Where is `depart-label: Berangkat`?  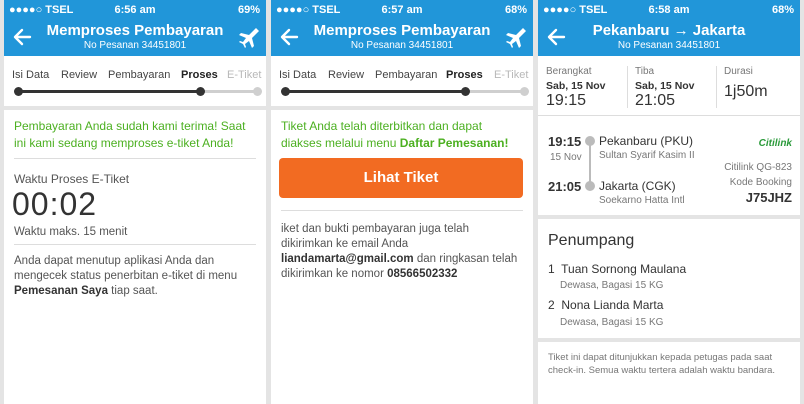 depart-label: Berangkat is located at coordinates (569, 71).